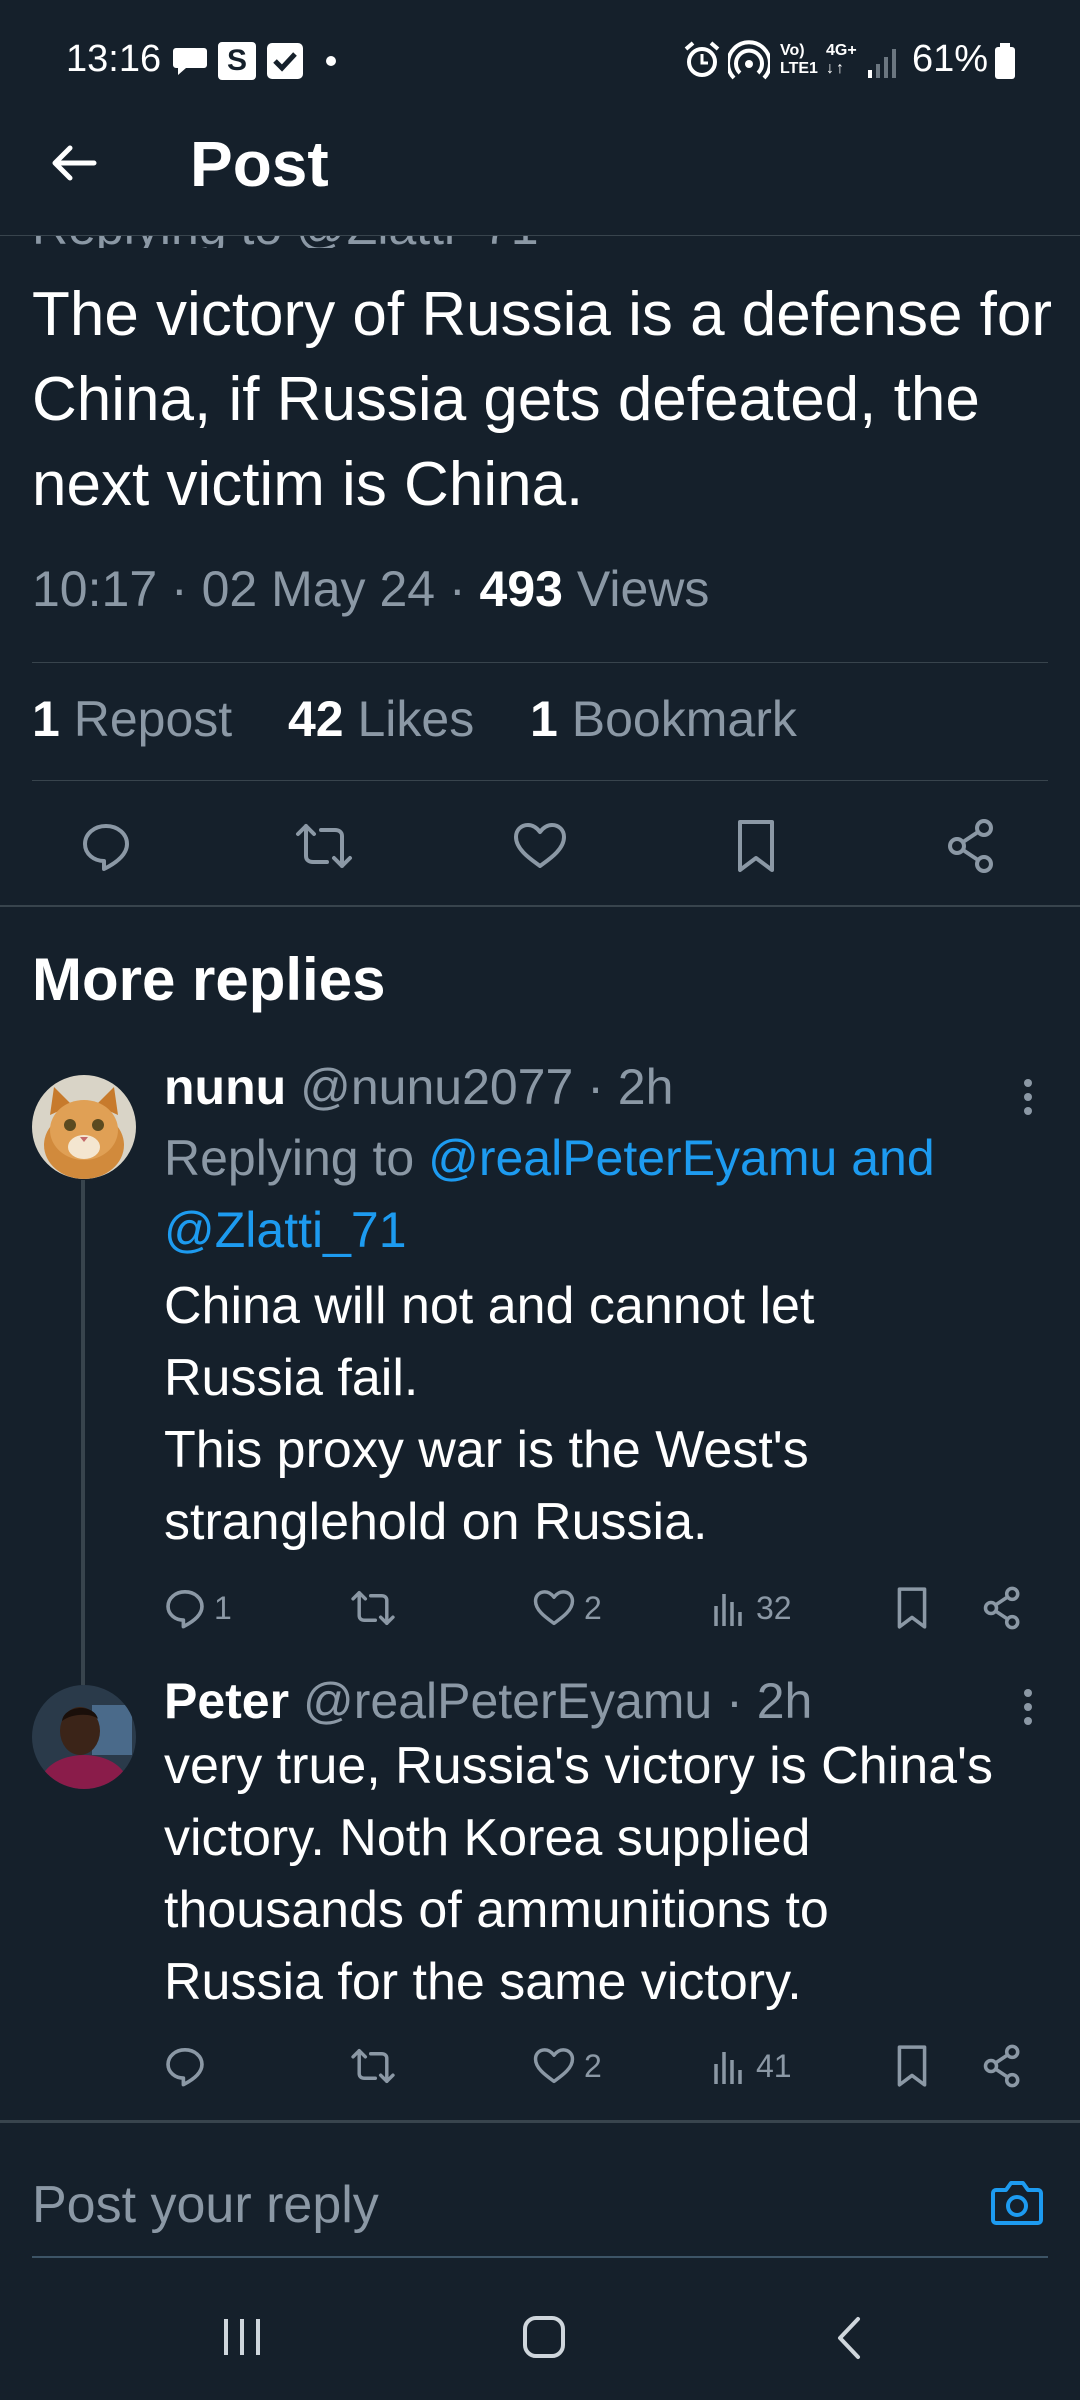 This screenshot has height=2400, width=1080. I want to click on likes-stat: 42 Likes, so click(381, 719).